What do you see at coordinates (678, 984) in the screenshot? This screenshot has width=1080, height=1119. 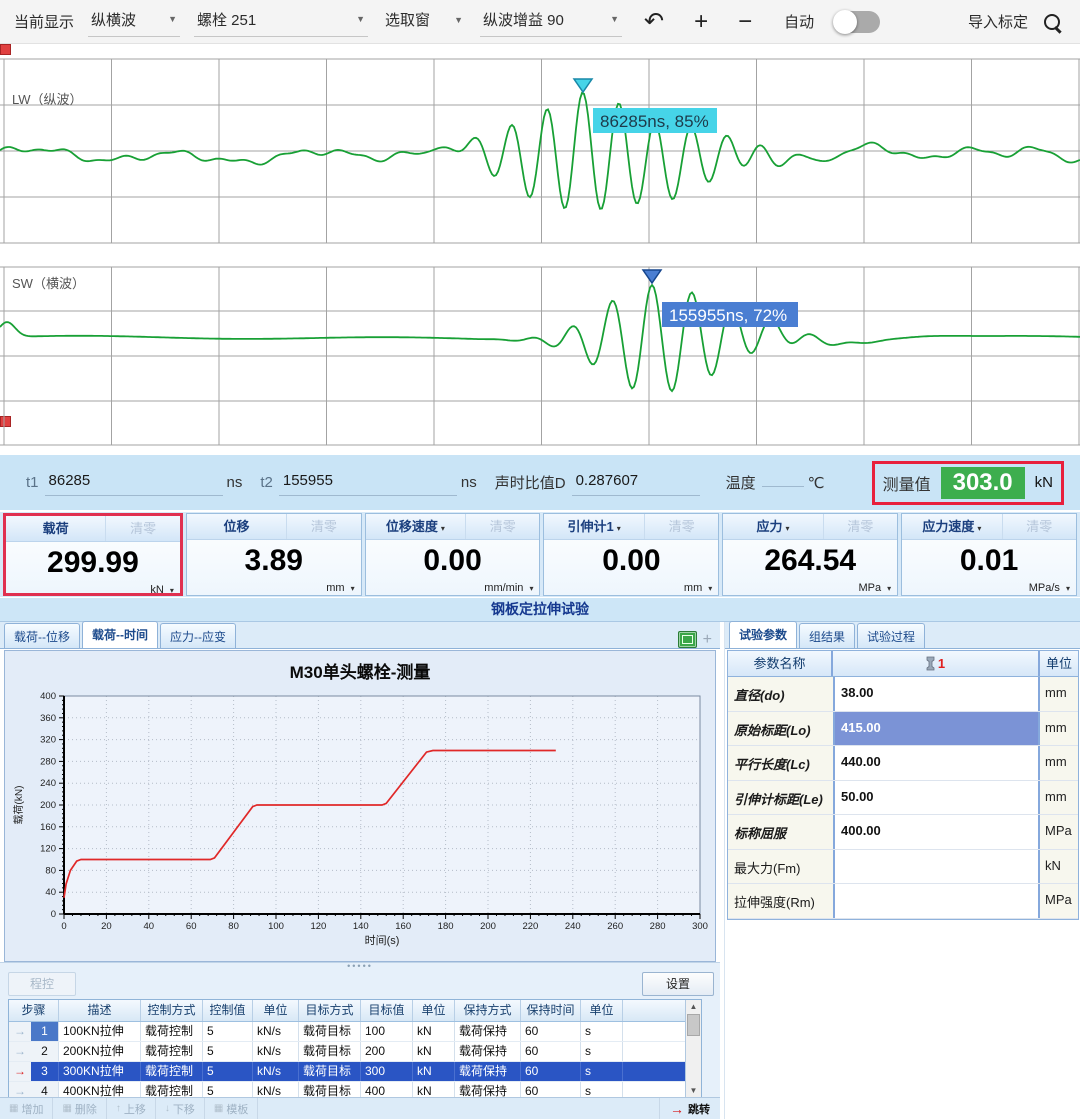 I see `settings-button: 设置` at bounding box center [678, 984].